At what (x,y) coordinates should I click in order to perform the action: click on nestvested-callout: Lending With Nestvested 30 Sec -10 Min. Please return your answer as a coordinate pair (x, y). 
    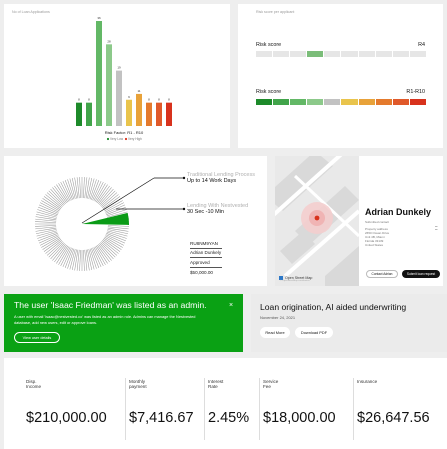
    Looking at the image, I should click on (217, 209).